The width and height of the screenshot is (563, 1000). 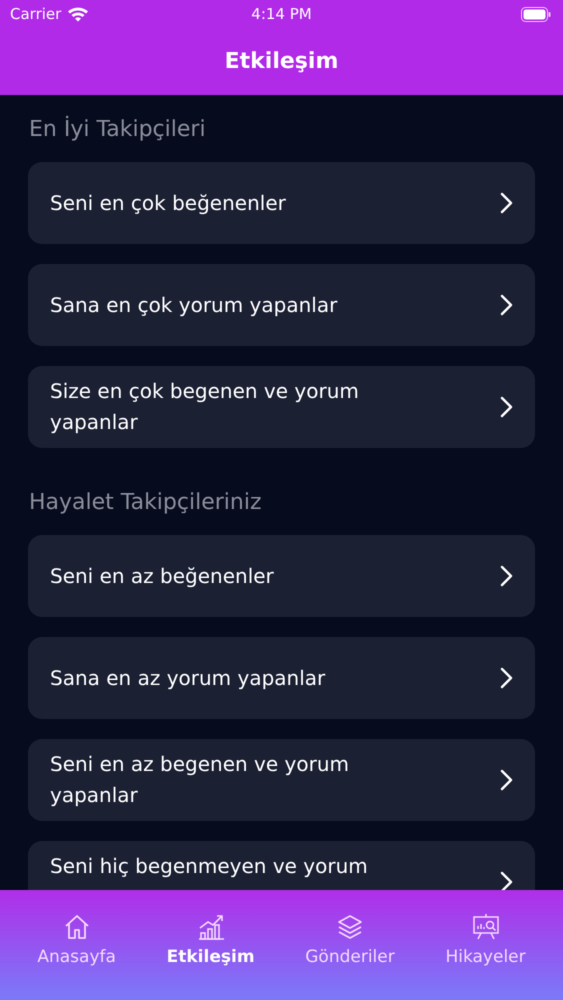 I want to click on battery-icon, so click(x=536, y=14).